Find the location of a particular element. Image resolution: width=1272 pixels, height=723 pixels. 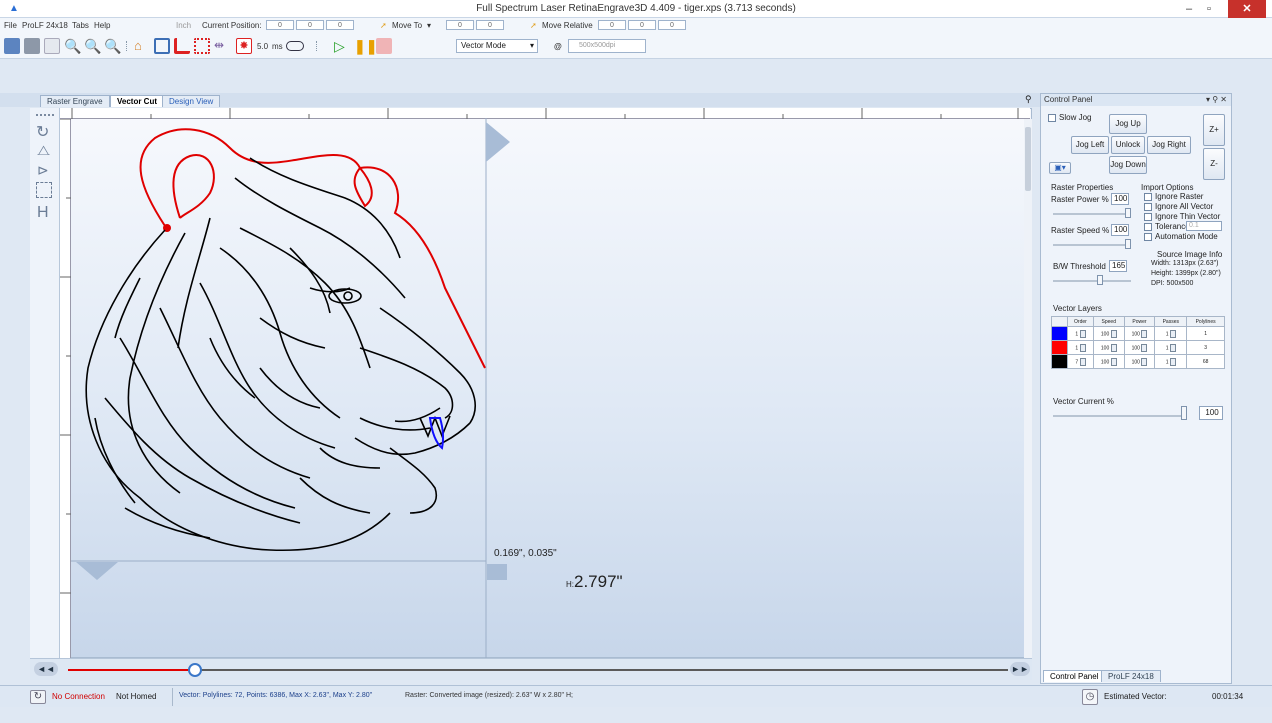

connection-icon: ↻ is located at coordinates (38, 697).